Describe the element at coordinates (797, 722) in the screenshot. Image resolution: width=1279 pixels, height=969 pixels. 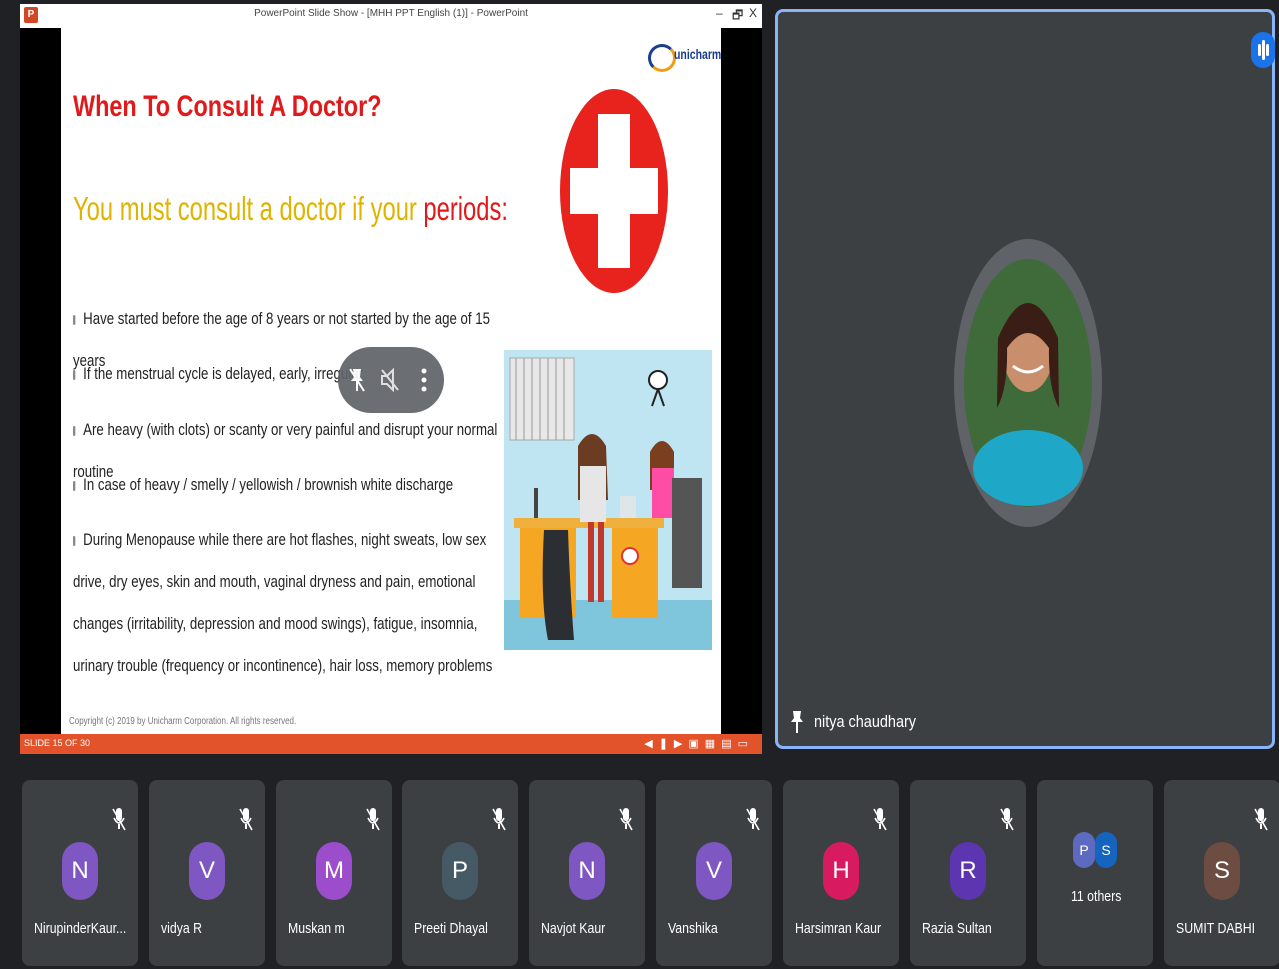
I see `pin-icon` at that location.